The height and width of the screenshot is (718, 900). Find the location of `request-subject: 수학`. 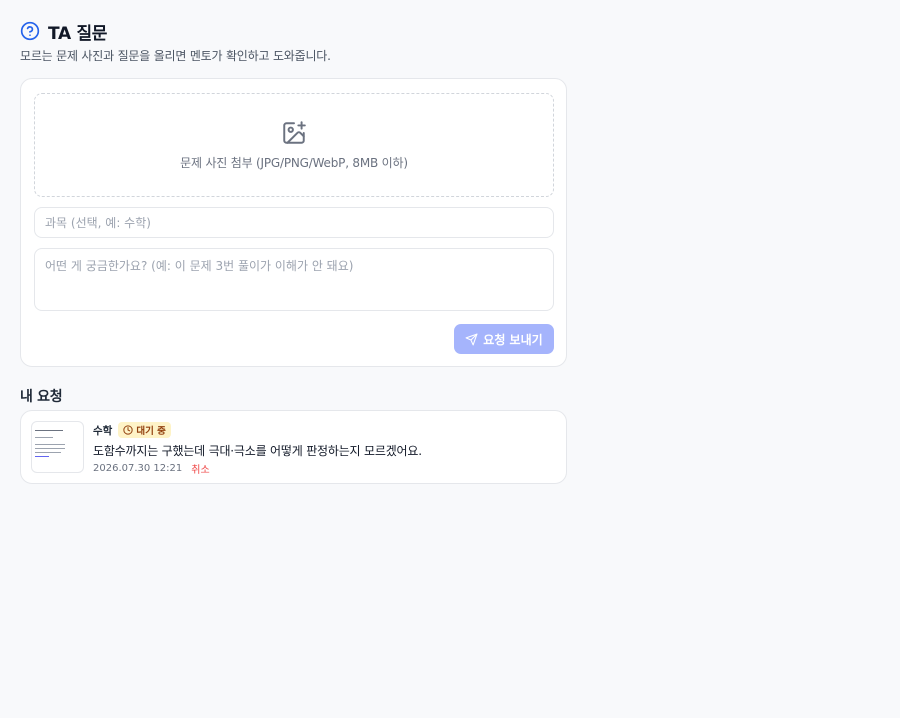

request-subject: 수학 is located at coordinates (103, 430).